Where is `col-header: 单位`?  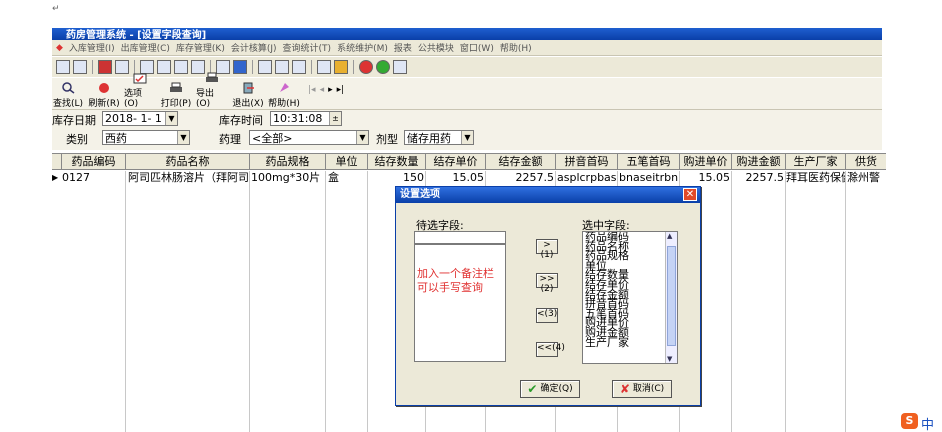 col-header: 单位 is located at coordinates (347, 162).